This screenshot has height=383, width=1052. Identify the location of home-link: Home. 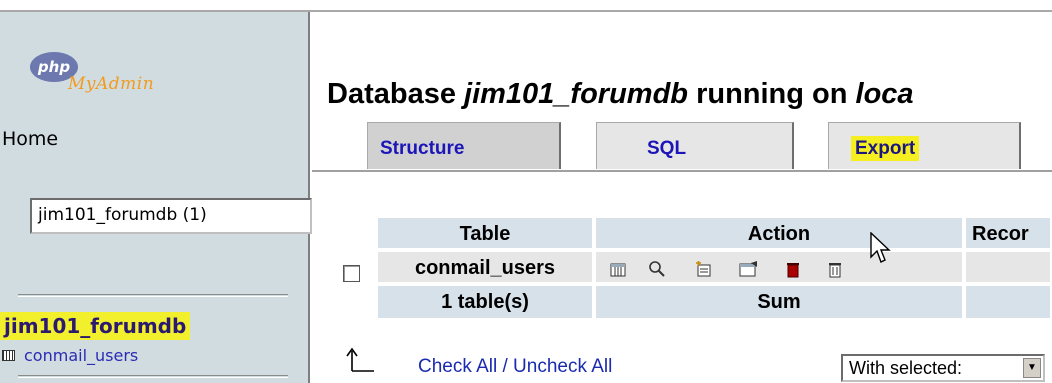
(30, 139).